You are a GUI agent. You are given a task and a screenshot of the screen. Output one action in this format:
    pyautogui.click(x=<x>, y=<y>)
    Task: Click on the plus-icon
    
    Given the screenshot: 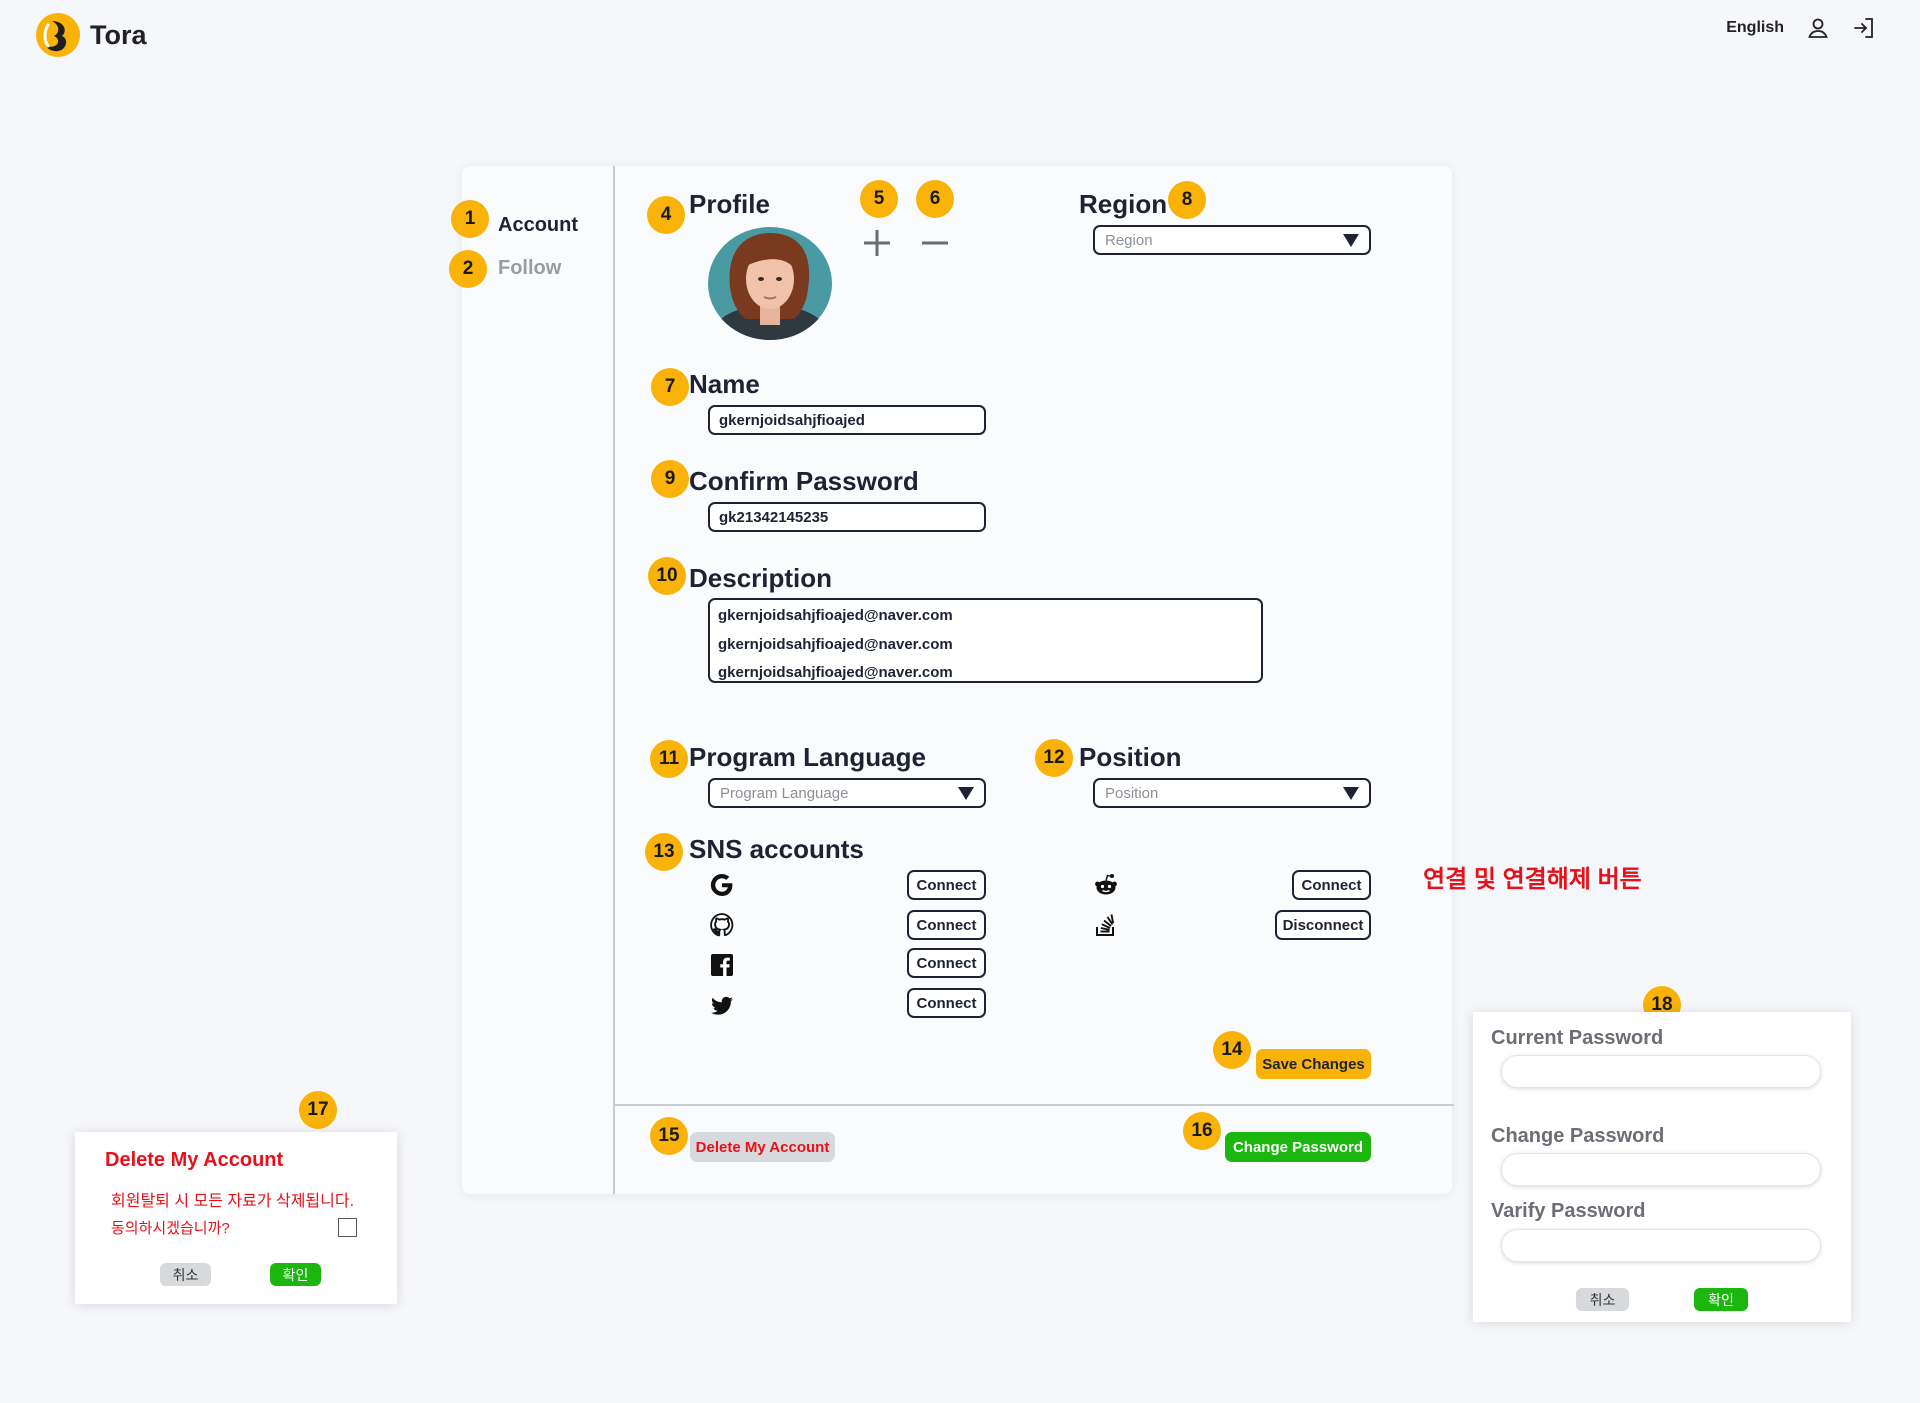 What is the action you would take?
    pyautogui.click(x=877, y=243)
    